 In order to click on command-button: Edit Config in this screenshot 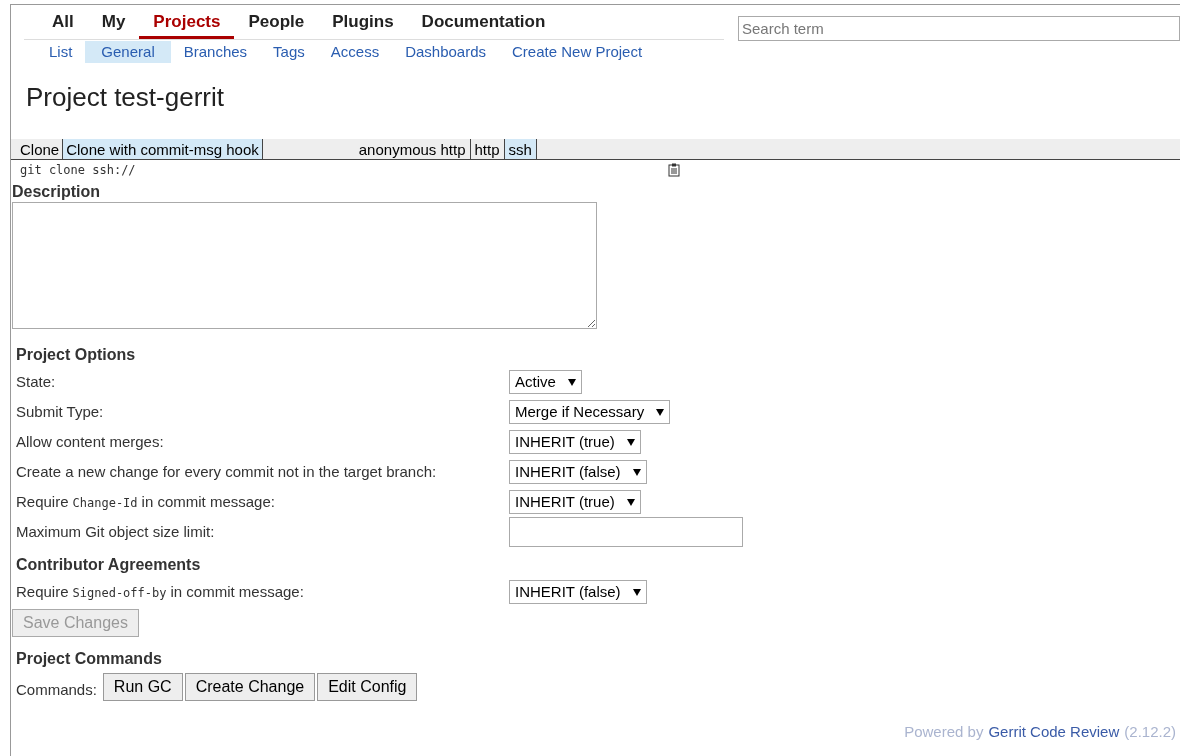, I will do `click(367, 687)`.